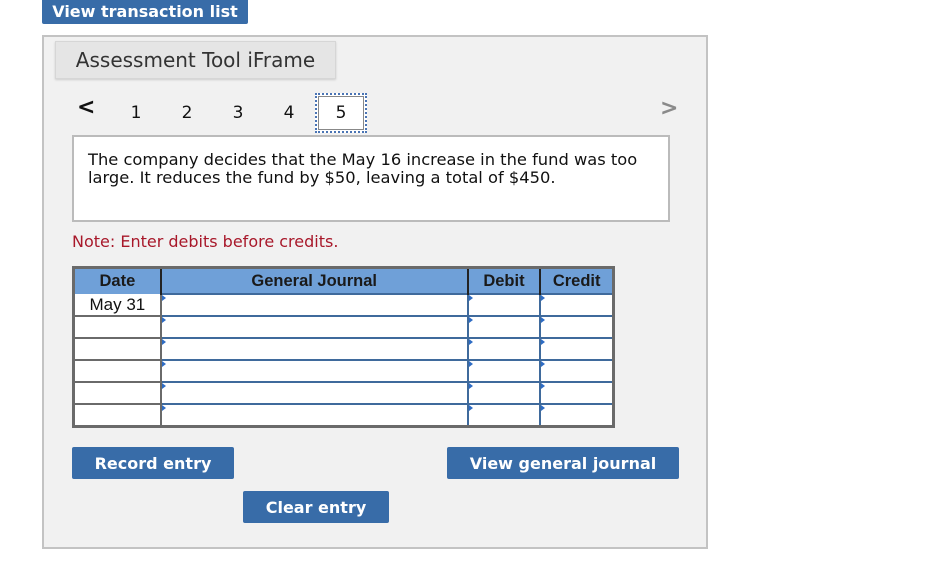  I want to click on table-header-row: Date General Journal Debit Credit, so click(343, 280).